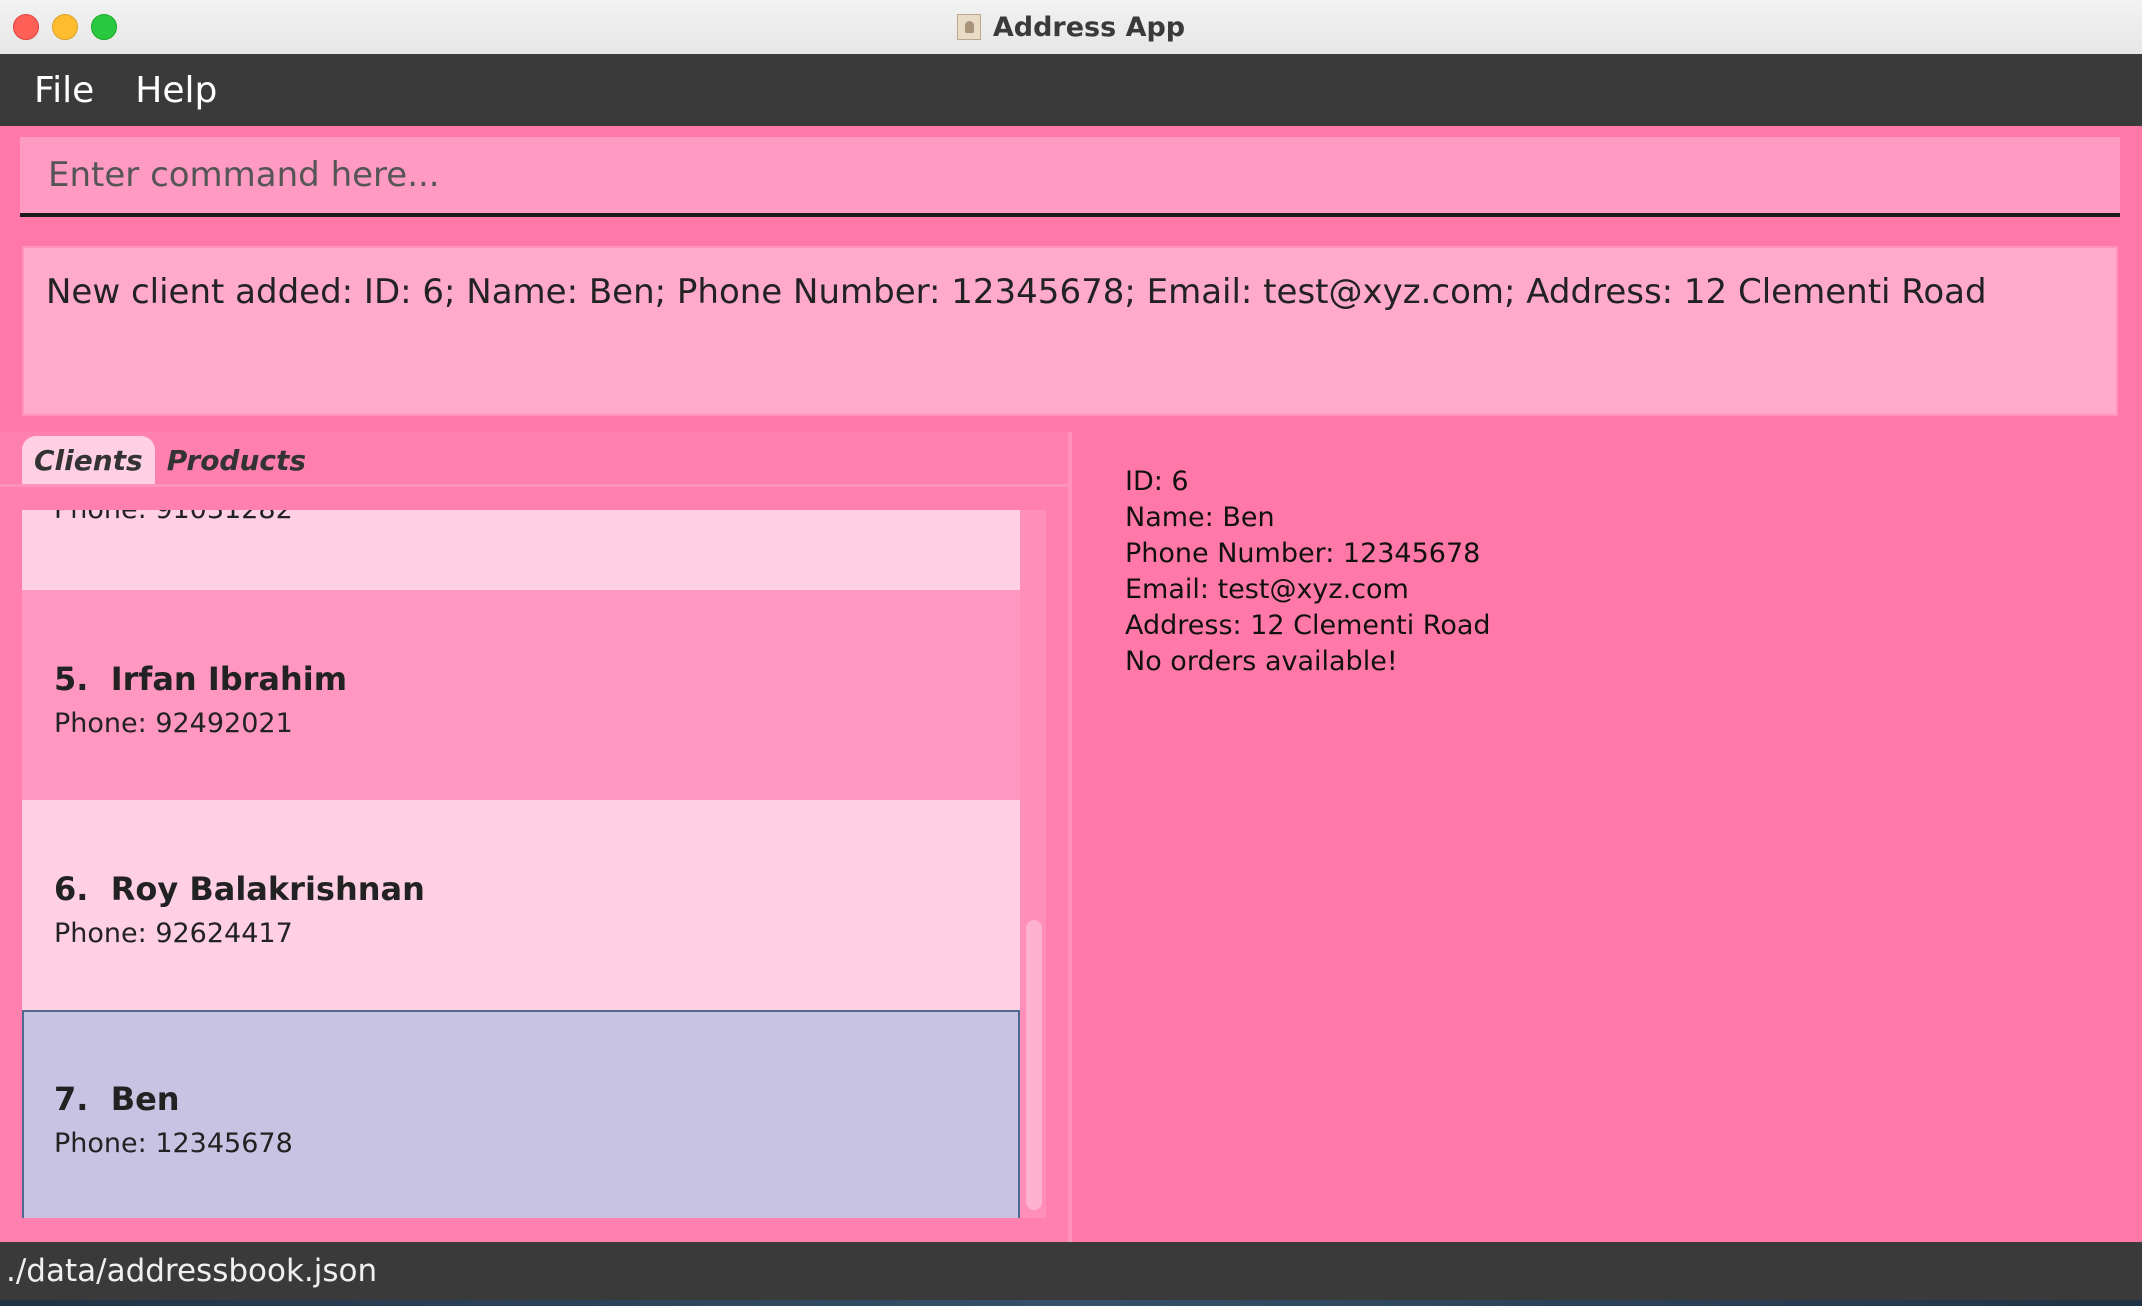 Image resolution: width=2142 pixels, height=1306 pixels. I want to click on window-title: Address App, so click(1089, 27).